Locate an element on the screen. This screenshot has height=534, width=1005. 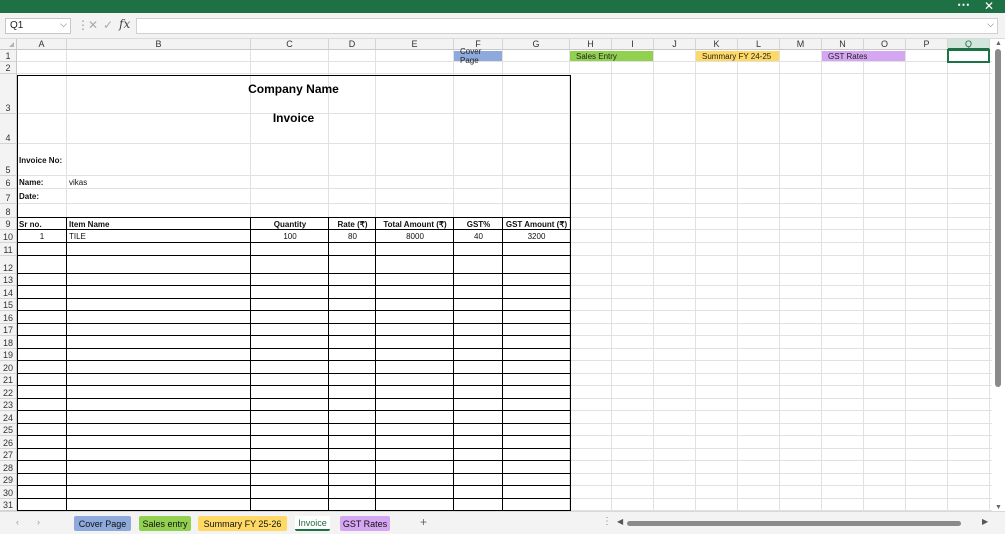
selected-cell-q1 is located at coordinates (968, 56).